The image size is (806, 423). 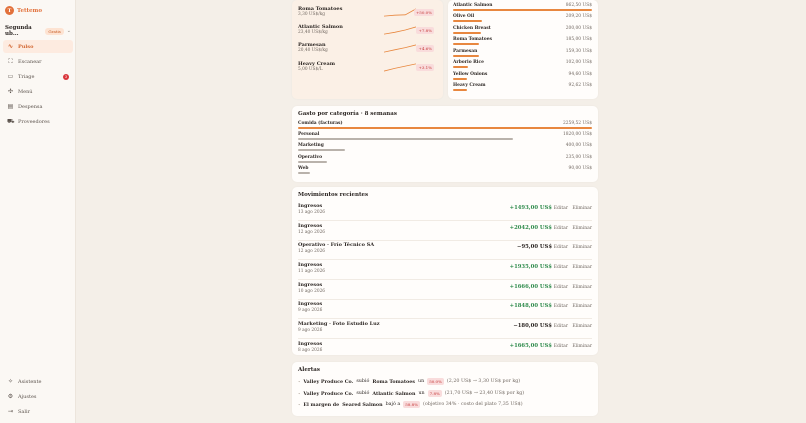 I want to click on top-ingredient-row: Parmesan 159,30 US$, so click(x=522, y=54).